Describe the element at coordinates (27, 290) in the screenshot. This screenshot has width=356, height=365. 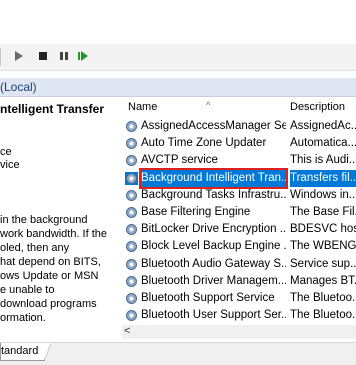
I see `description-line: e unable to` at that location.